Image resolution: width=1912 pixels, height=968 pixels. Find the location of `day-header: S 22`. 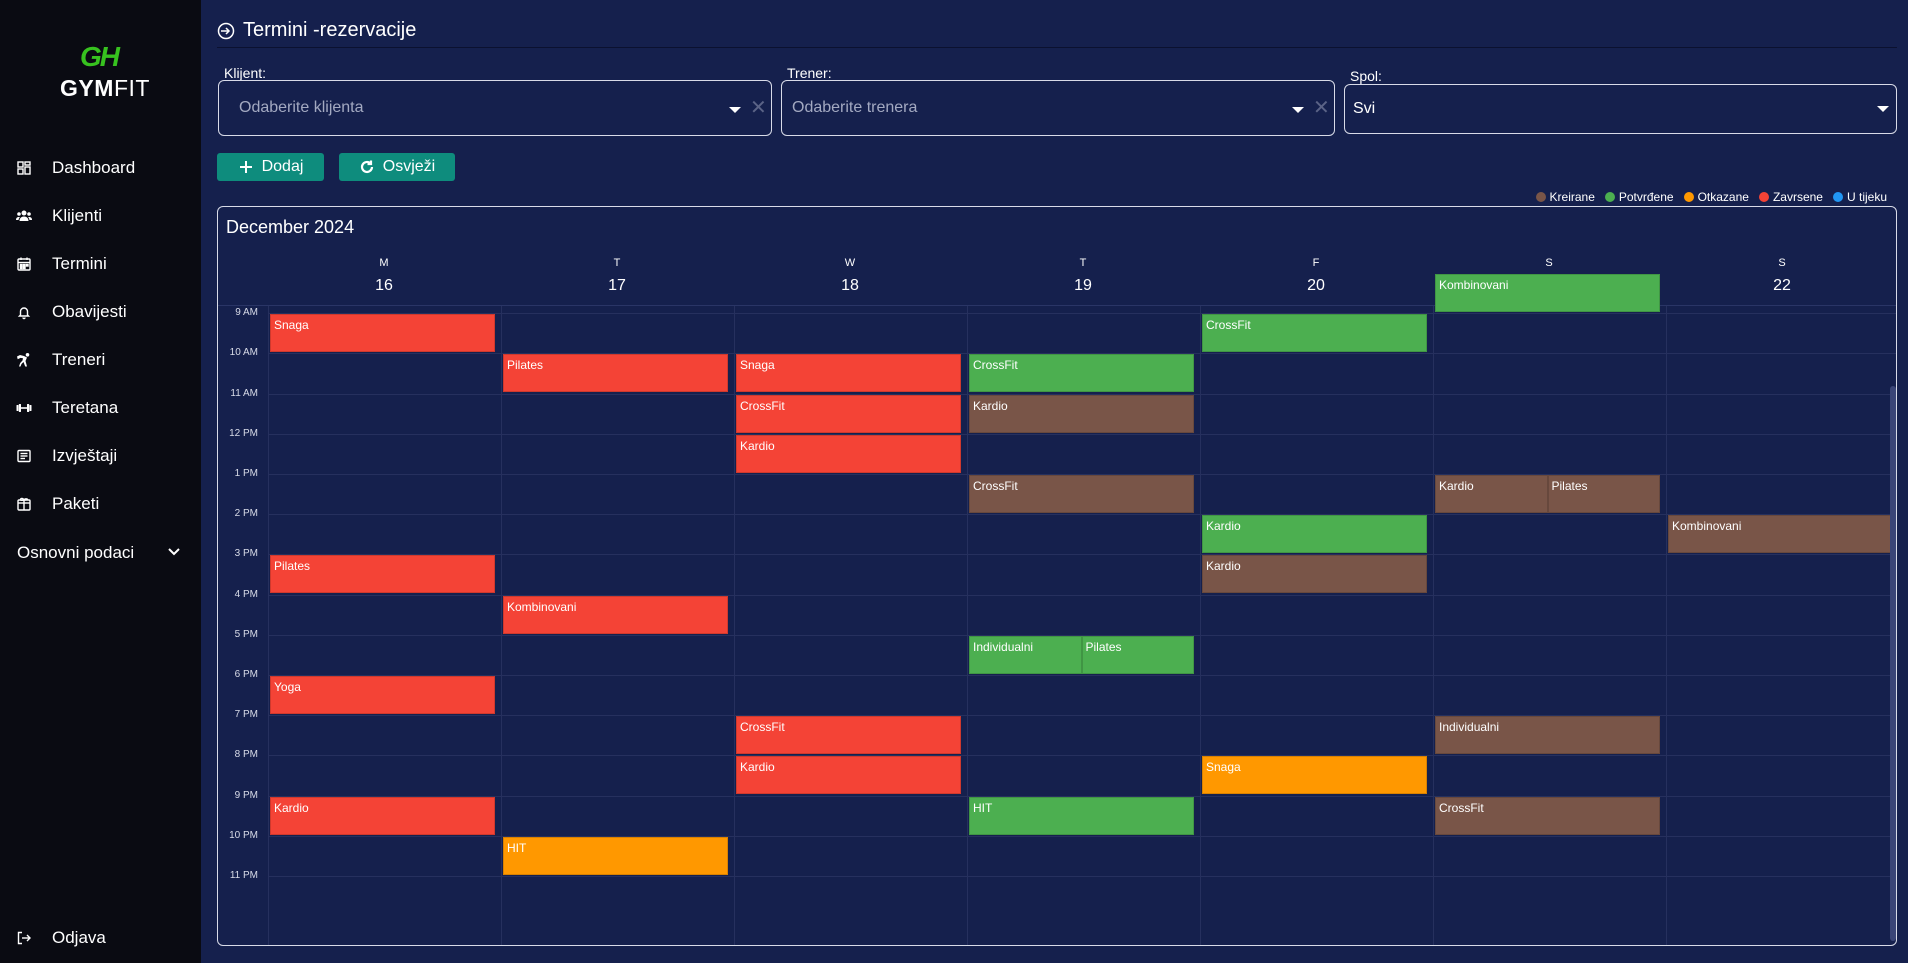

day-header: S 22 is located at coordinates (1781, 276).